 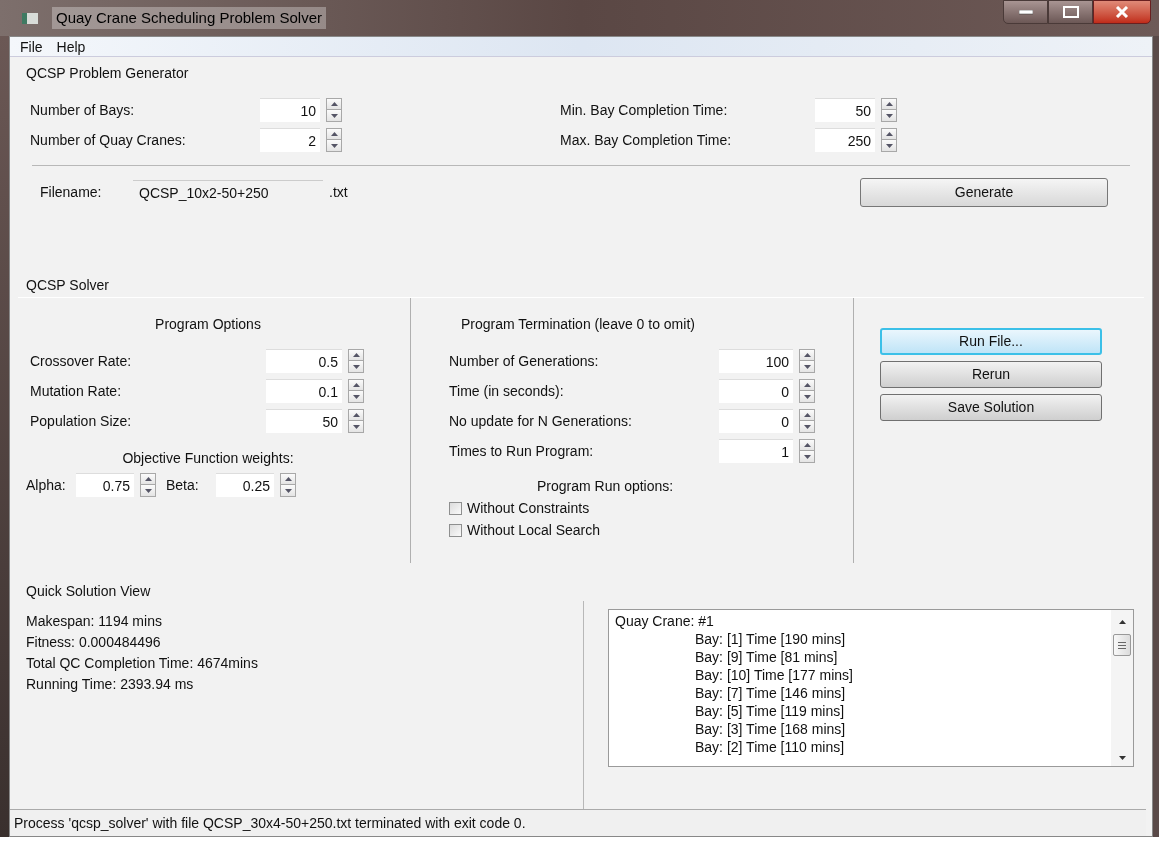 I want to click on number-field: 0.1, so click(x=304, y=391).